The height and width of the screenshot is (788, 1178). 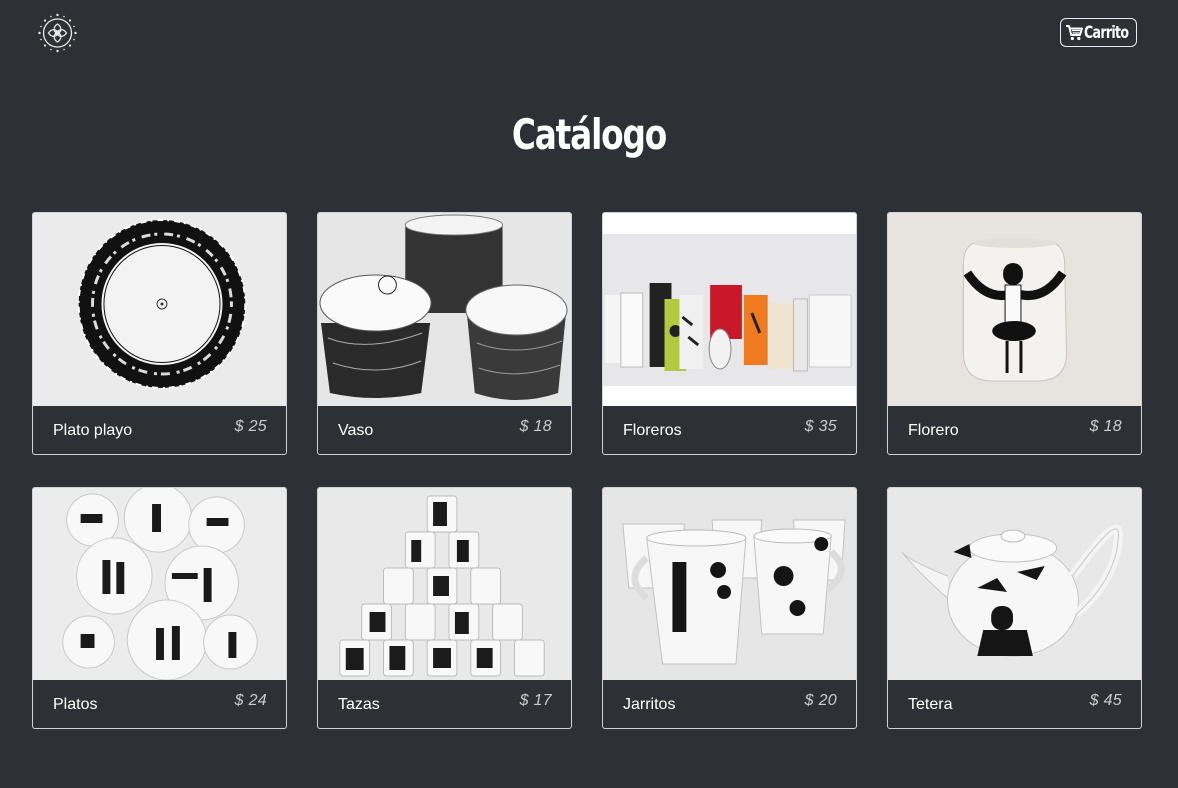 I want to click on product-card: Jarritos $ 20, so click(x=729, y=608).